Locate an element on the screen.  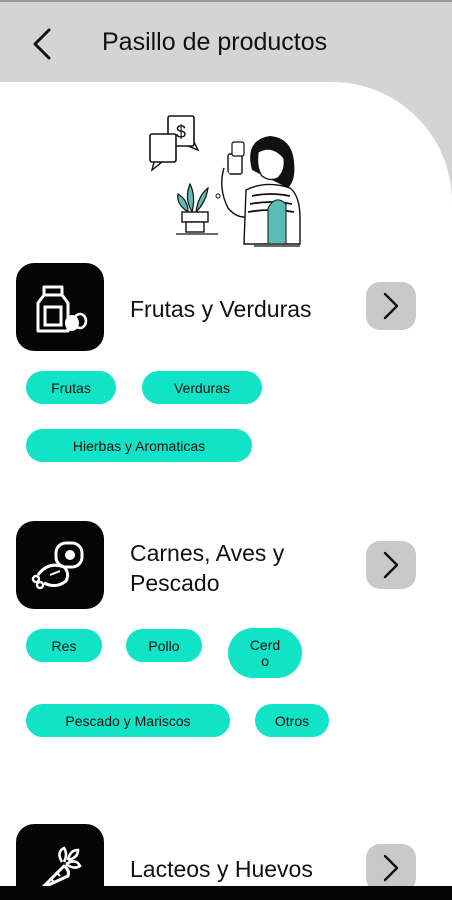
category-title: Frutas y Verduras is located at coordinates (221, 309).